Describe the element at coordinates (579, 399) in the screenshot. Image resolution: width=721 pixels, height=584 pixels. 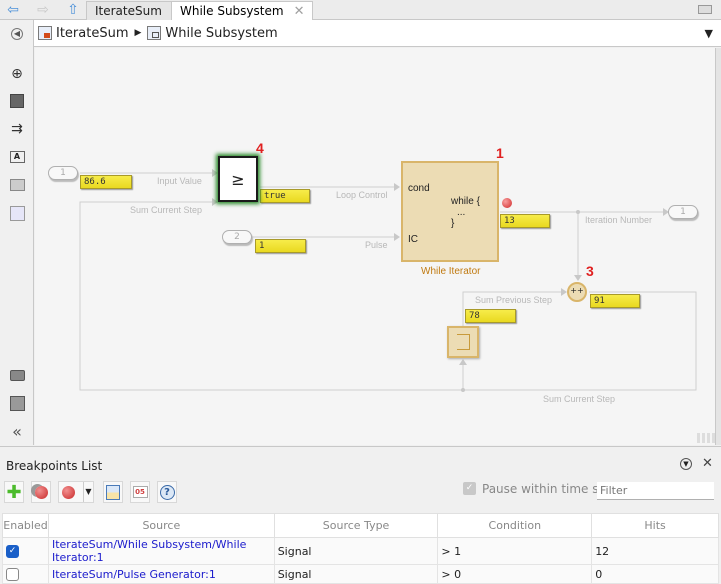
I see `signal-label-sum-current-step-2: Sum Current Step` at that location.